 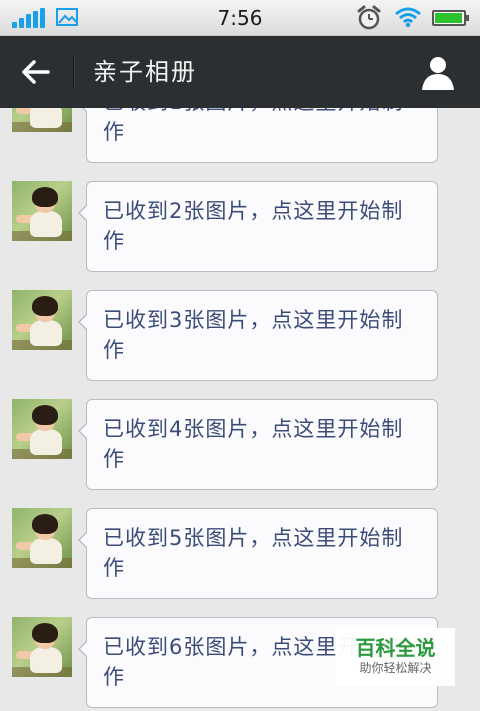 What do you see at coordinates (240, 18) in the screenshot?
I see `status-bar: 7:56` at bounding box center [240, 18].